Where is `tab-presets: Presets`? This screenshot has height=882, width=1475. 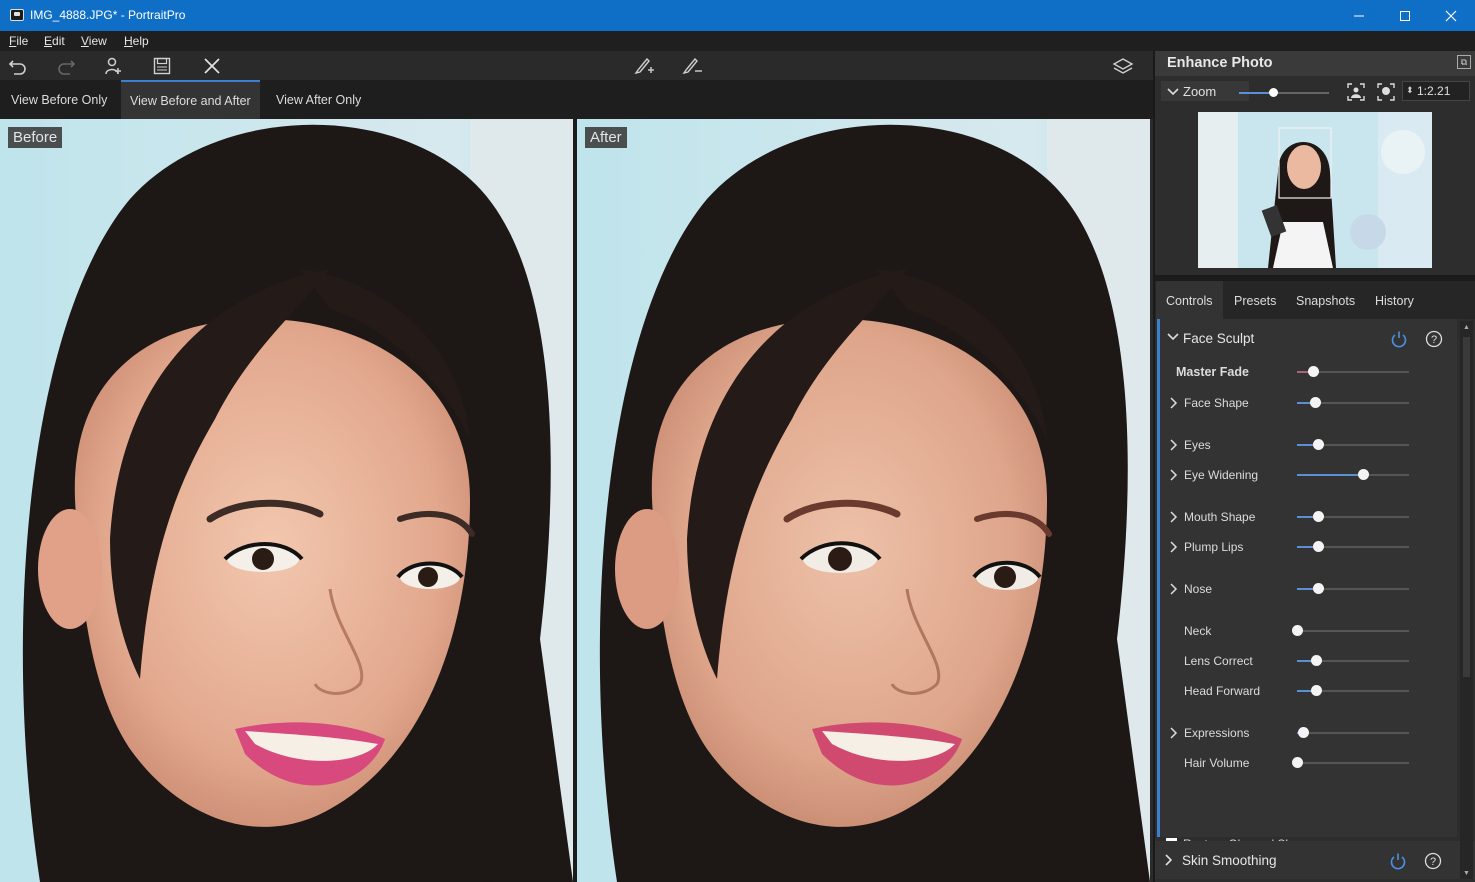 tab-presets: Presets is located at coordinates (1255, 300).